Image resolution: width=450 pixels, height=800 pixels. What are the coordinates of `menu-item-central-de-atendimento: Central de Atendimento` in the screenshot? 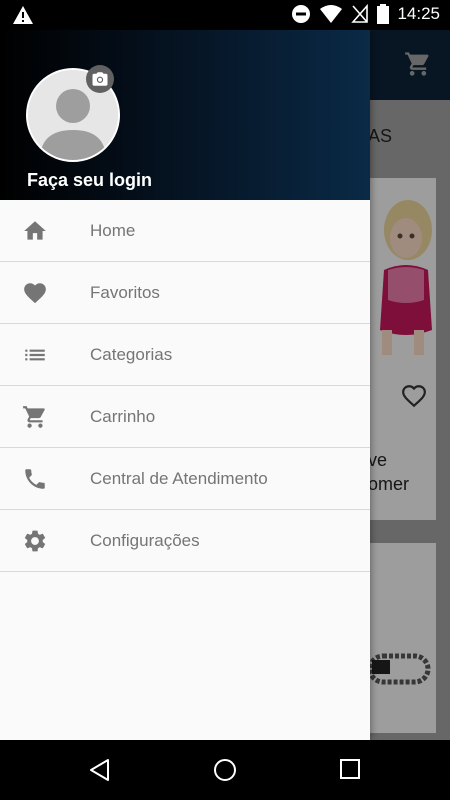 It's located at (185, 479).